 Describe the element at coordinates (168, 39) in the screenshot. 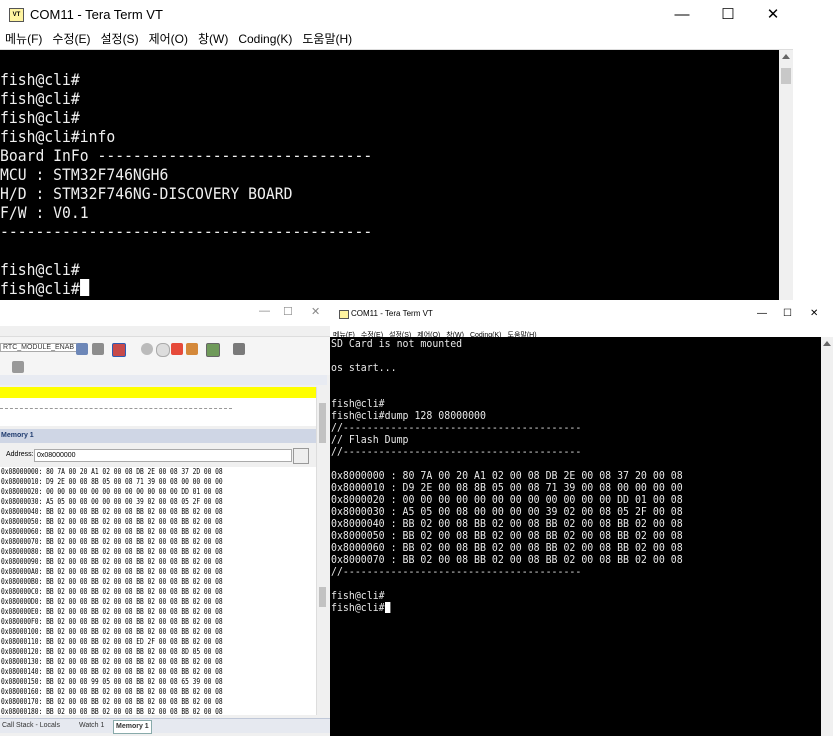

I see `menu-control: 제어(O)` at that location.